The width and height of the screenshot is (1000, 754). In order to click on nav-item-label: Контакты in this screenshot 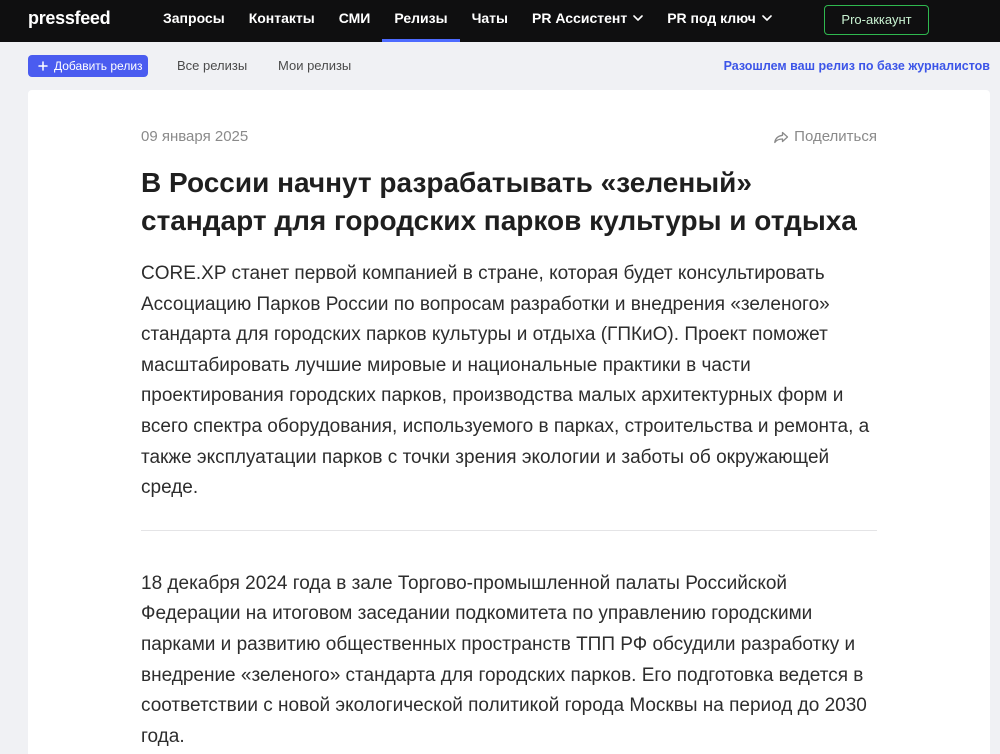, I will do `click(281, 18)`.